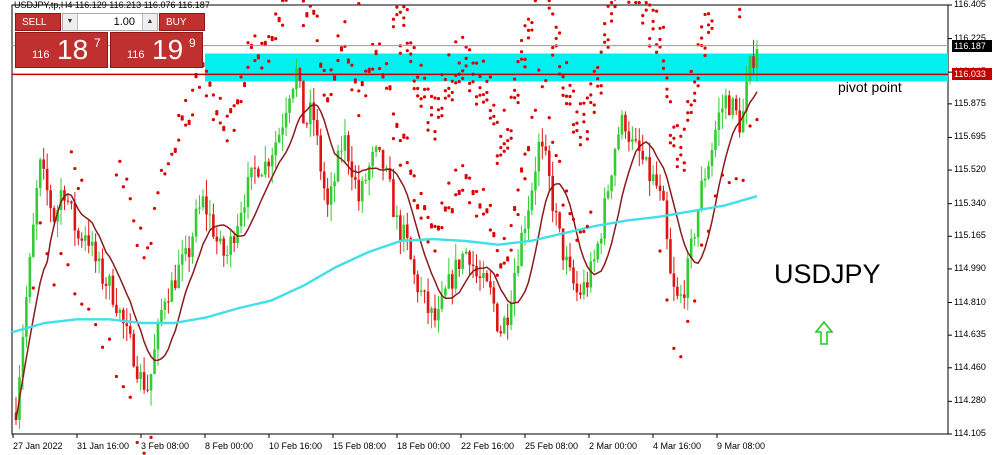 The height and width of the screenshot is (455, 1000). Describe the element at coordinates (229, 446) in the screenshot. I see `x-tick-label: 8 Feb 00:00` at that location.